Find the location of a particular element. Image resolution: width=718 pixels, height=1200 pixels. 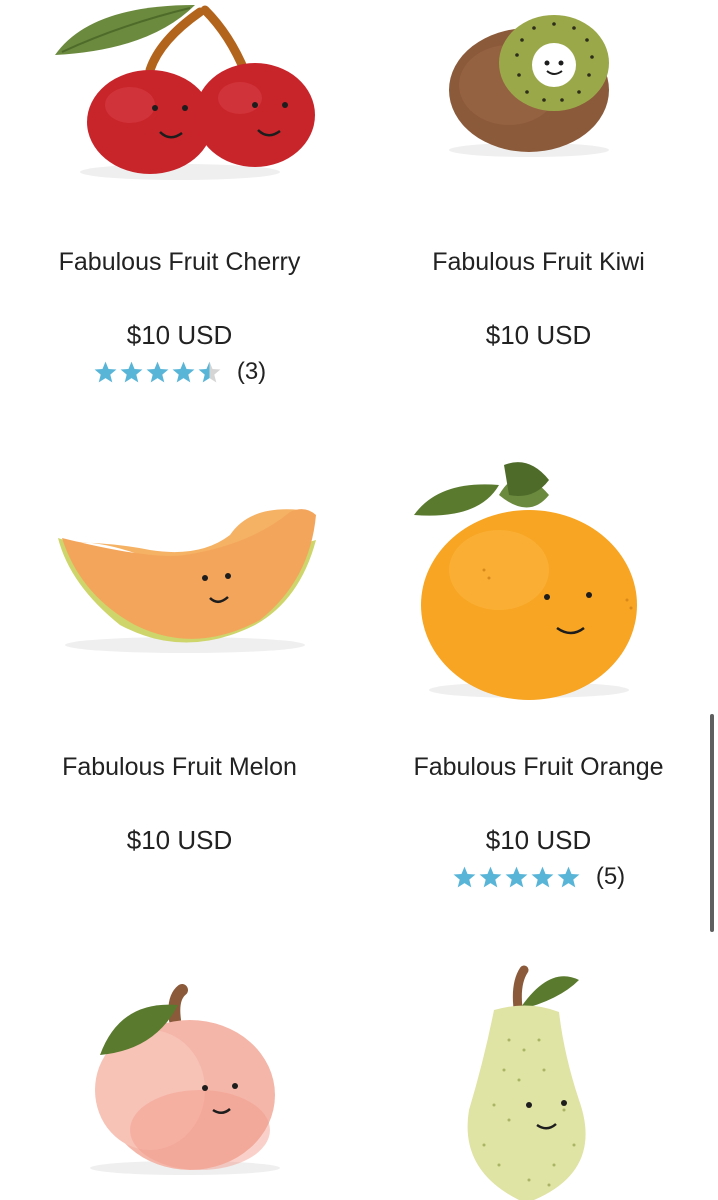

product-image-cherry is located at coordinates (179, 100).